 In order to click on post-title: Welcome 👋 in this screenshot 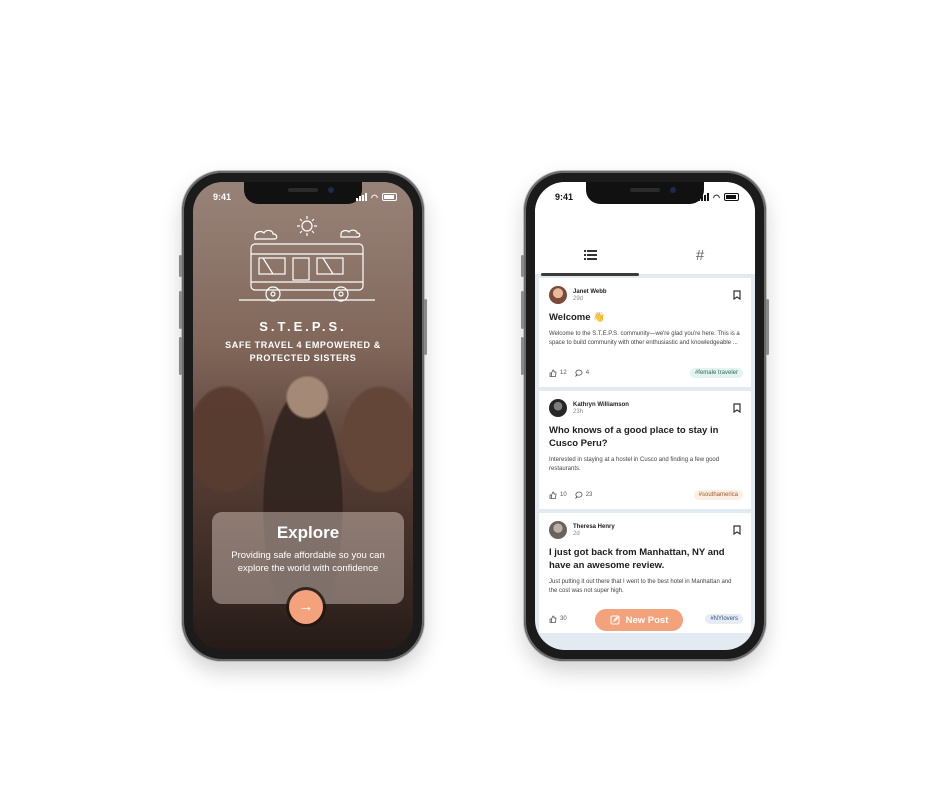, I will do `click(577, 317)`.